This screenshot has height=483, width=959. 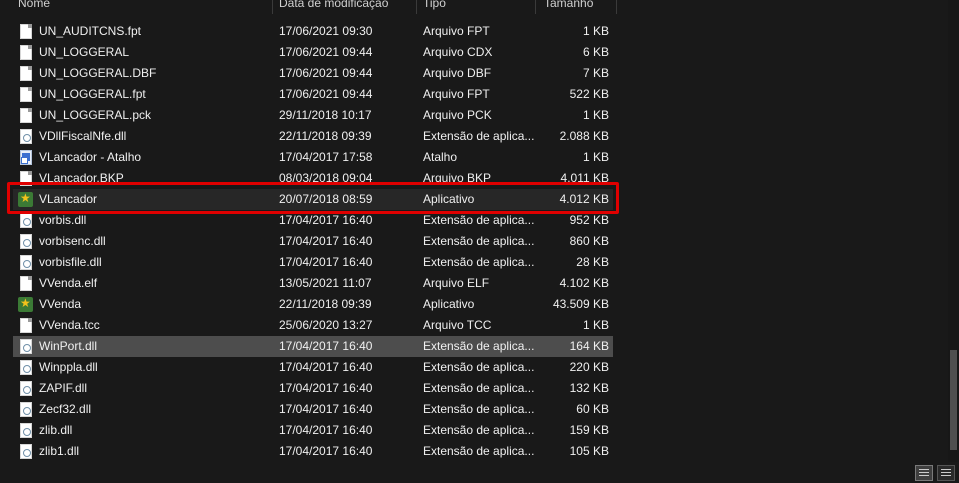 I want to click on file-date: 13/05/2021 11:07, so click(x=325, y=283).